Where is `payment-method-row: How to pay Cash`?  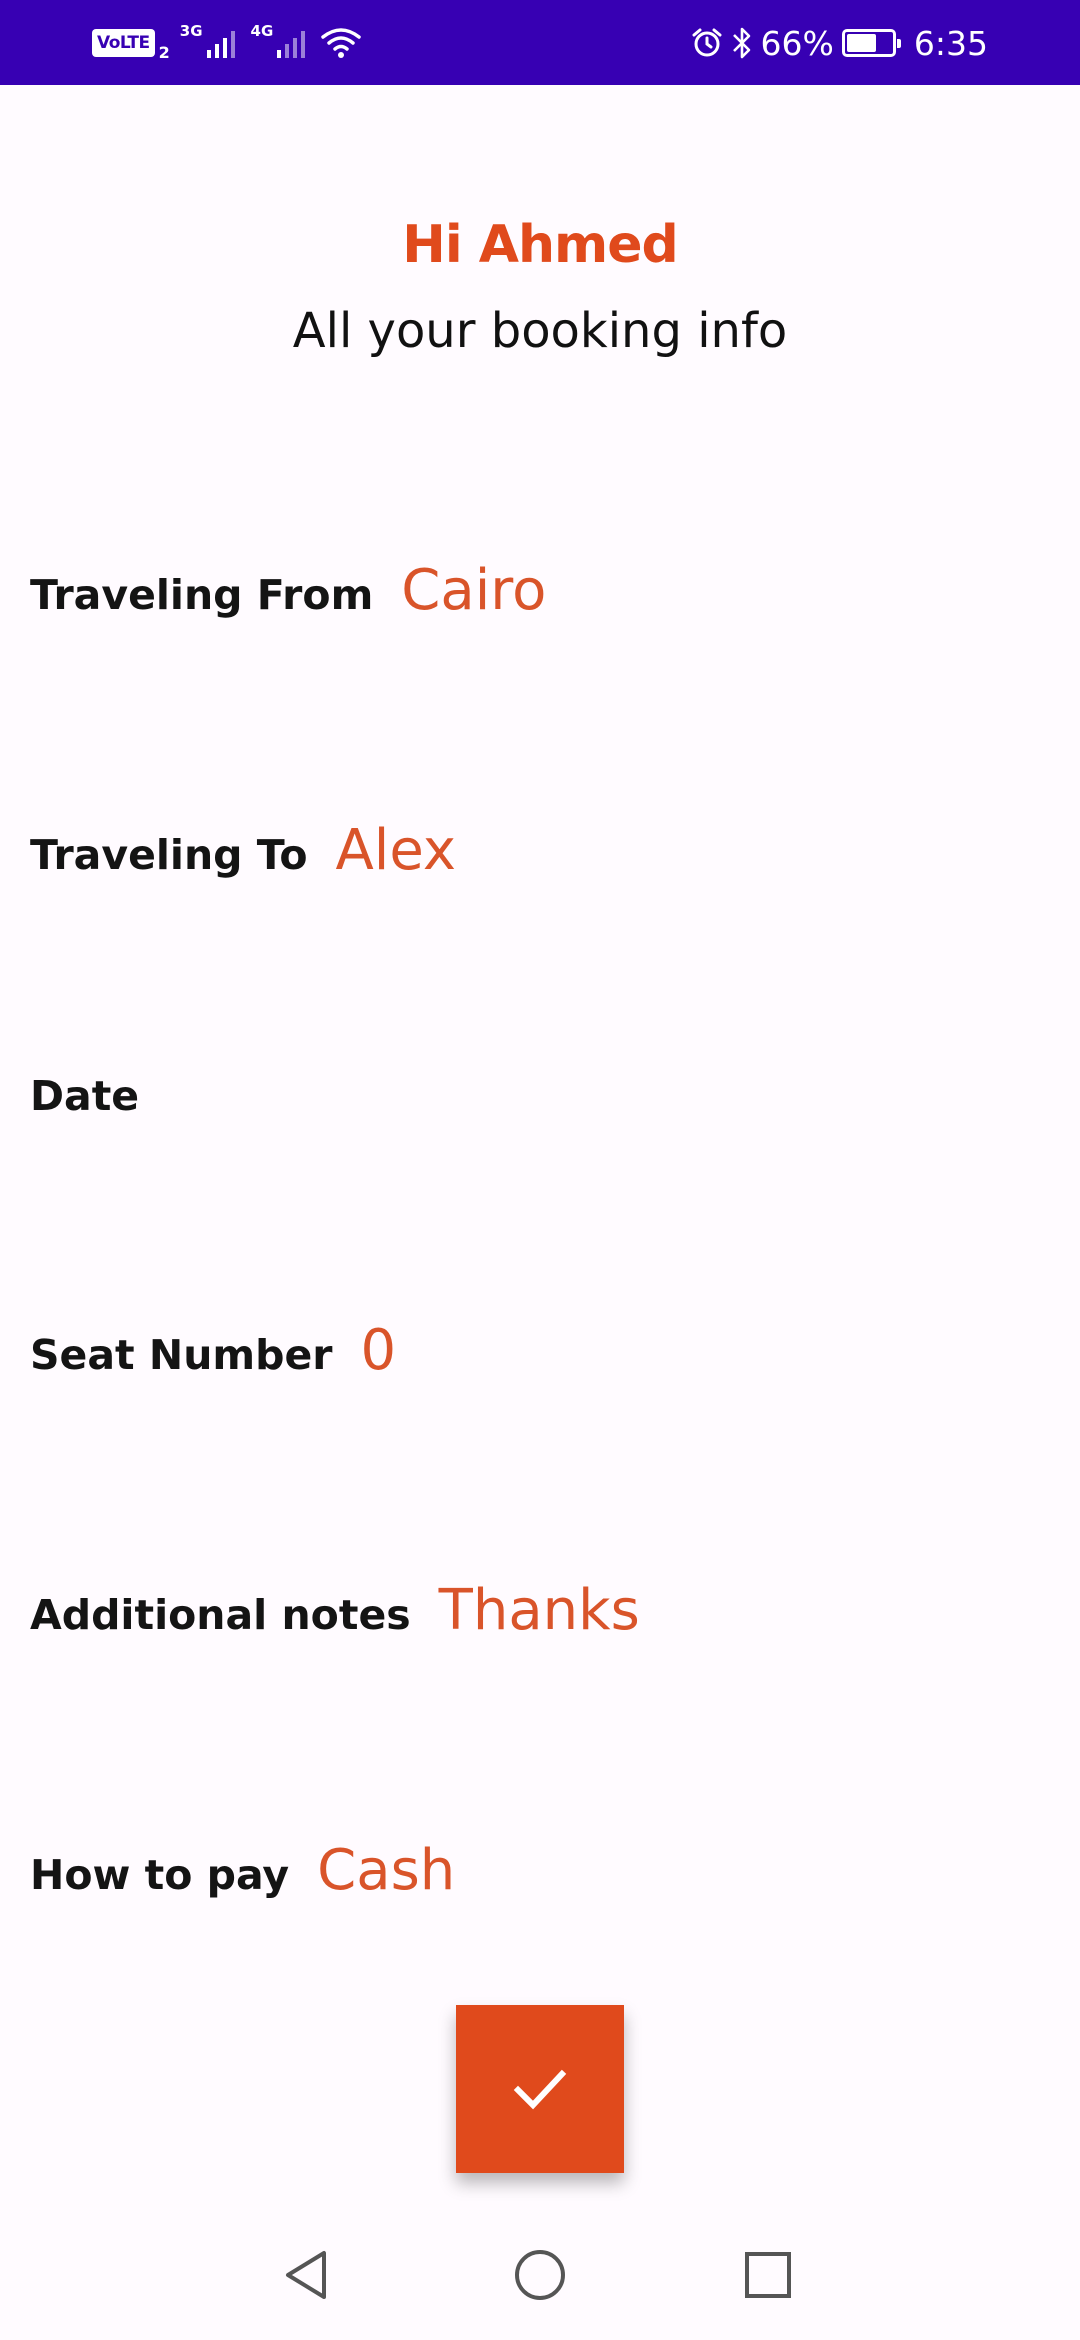 payment-method-row: How to pay Cash is located at coordinates (242, 1870).